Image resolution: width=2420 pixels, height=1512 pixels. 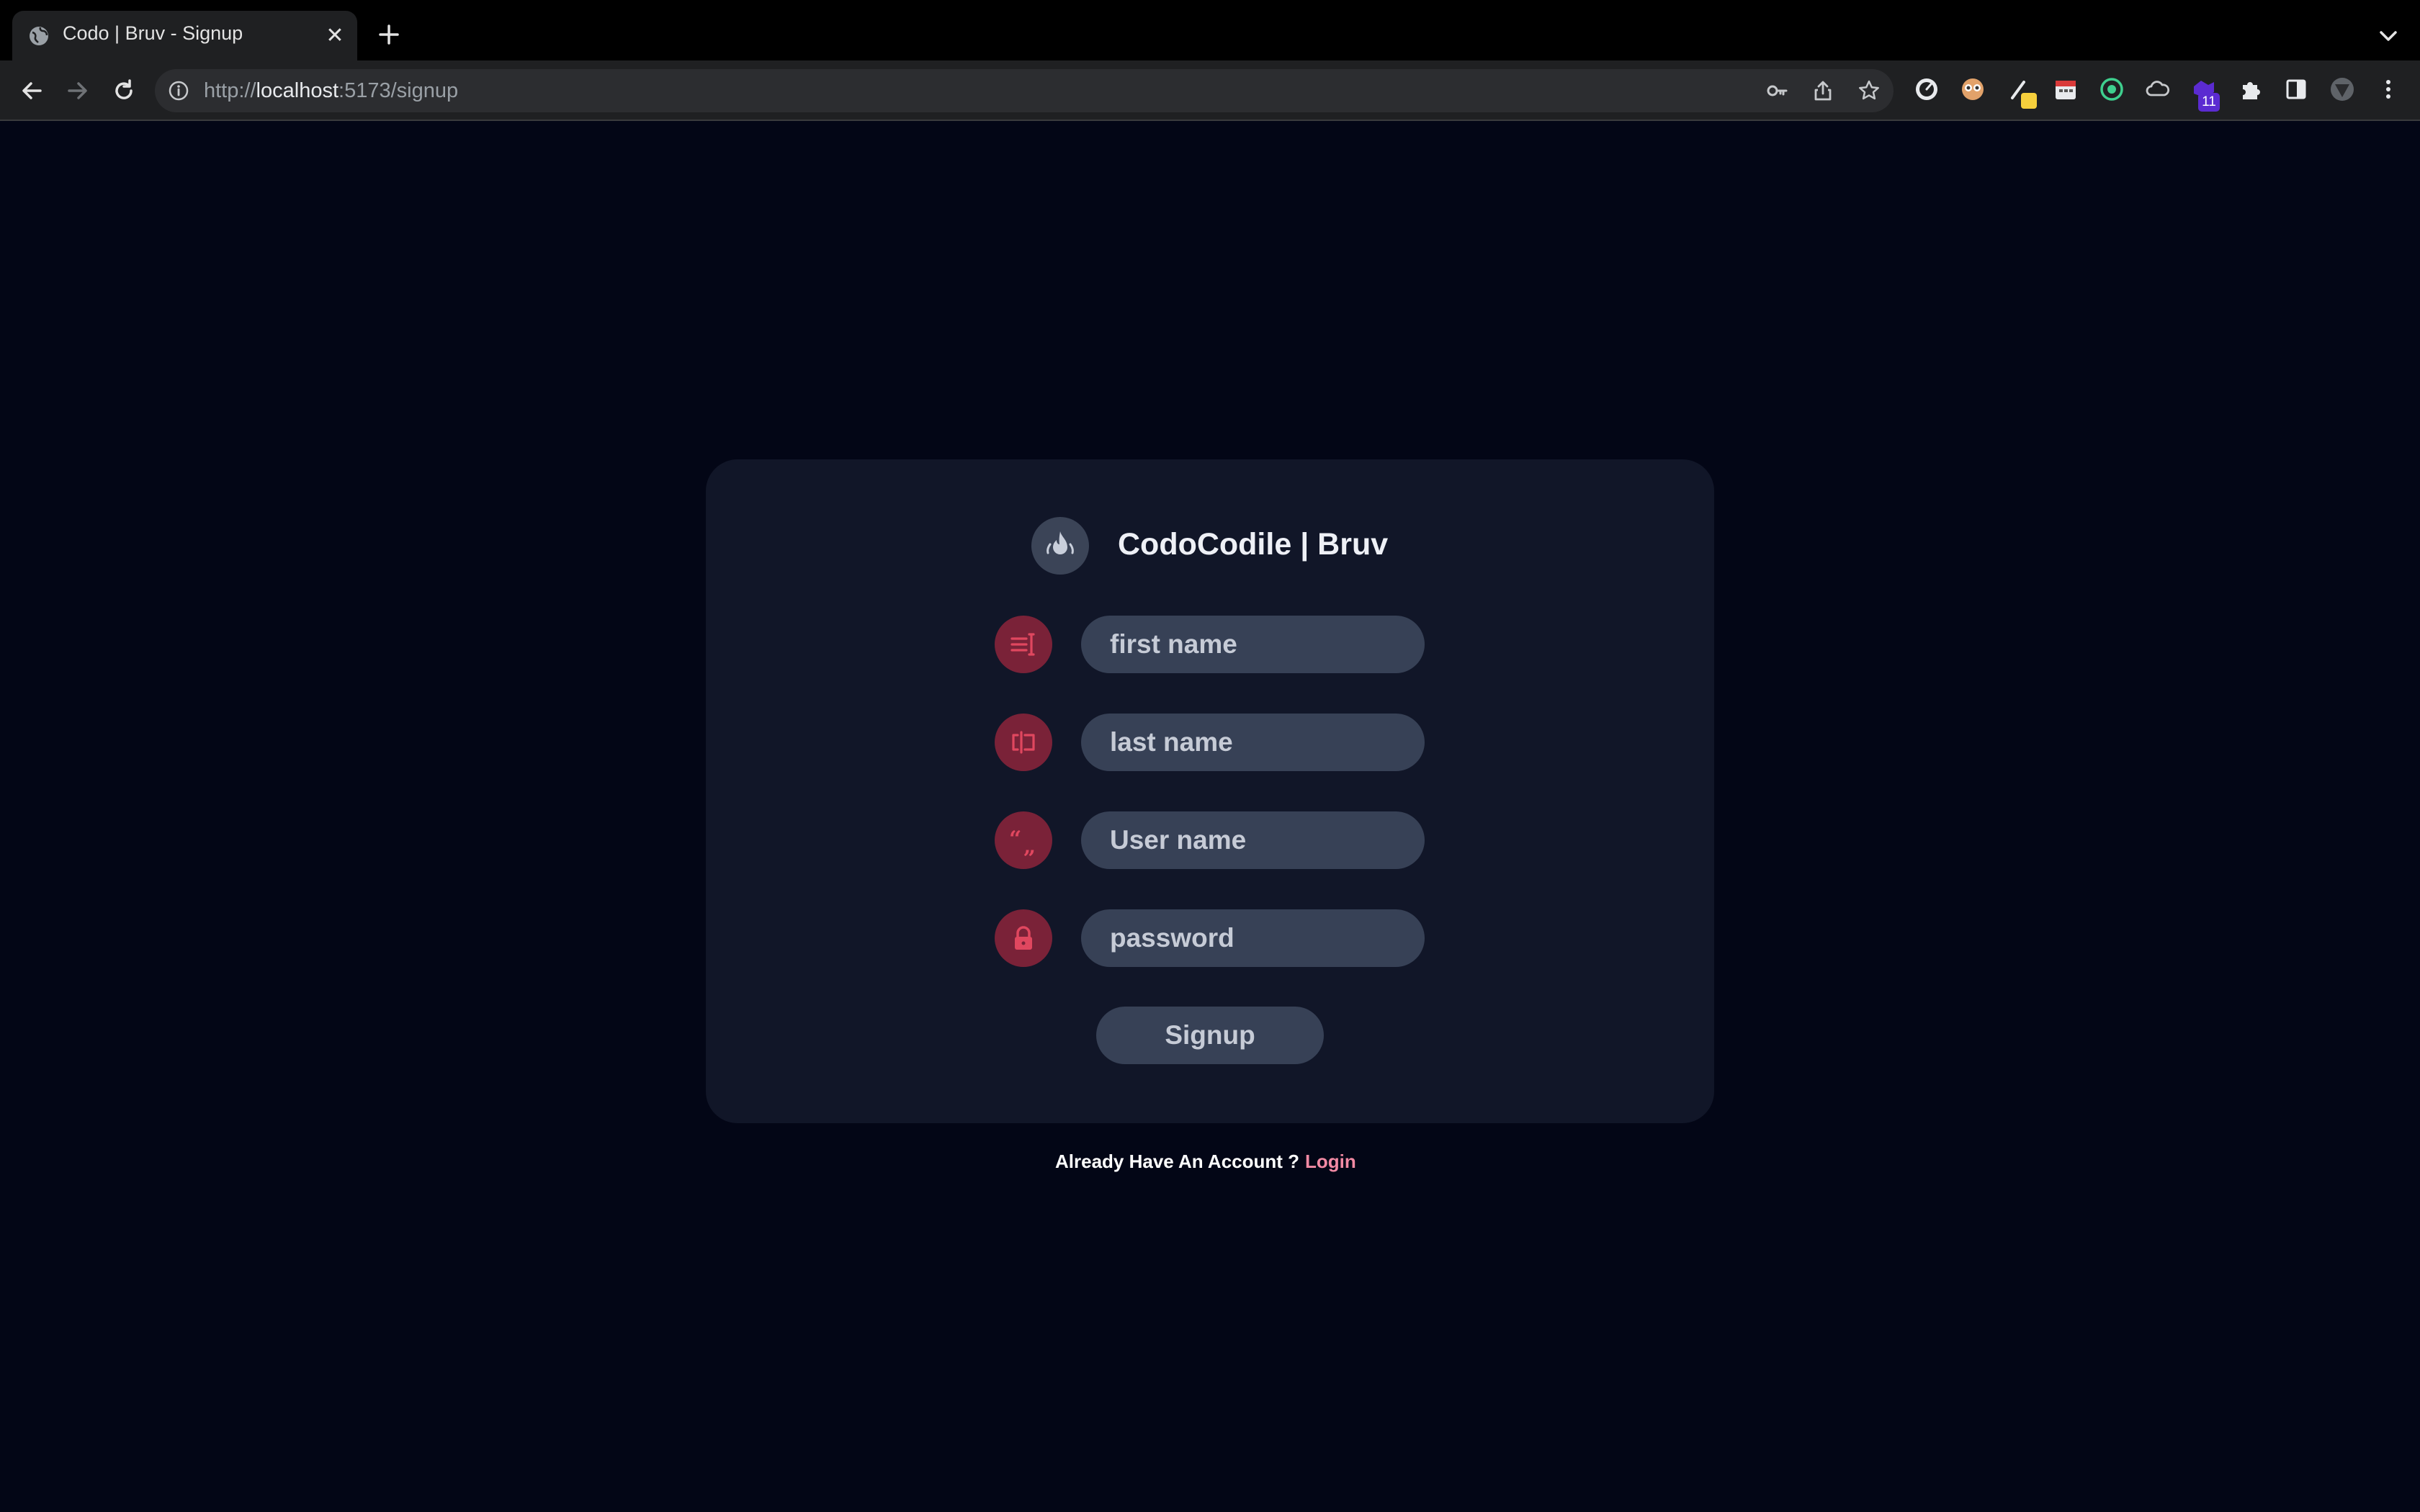 I want to click on target-extension-icon, so click(x=2112, y=89).